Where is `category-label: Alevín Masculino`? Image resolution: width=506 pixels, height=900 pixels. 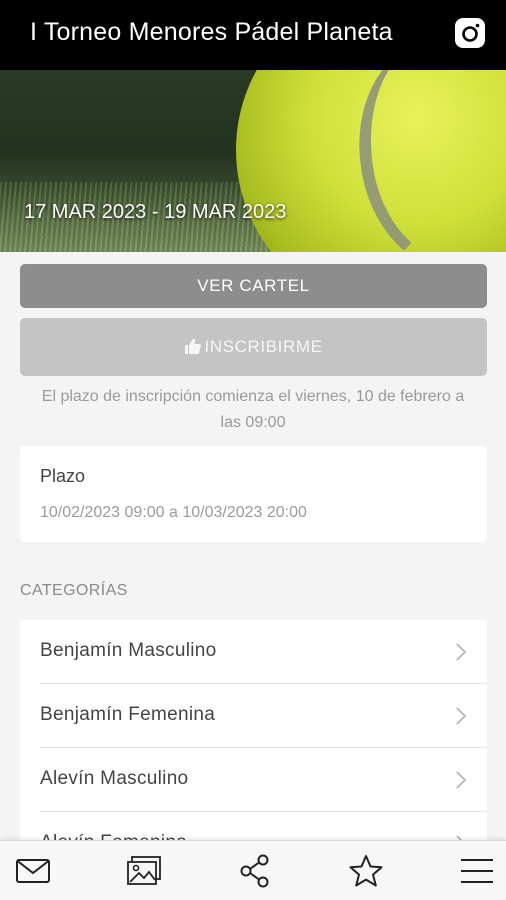
category-label: Alevín Masculino is located at coordinates (114, 778).